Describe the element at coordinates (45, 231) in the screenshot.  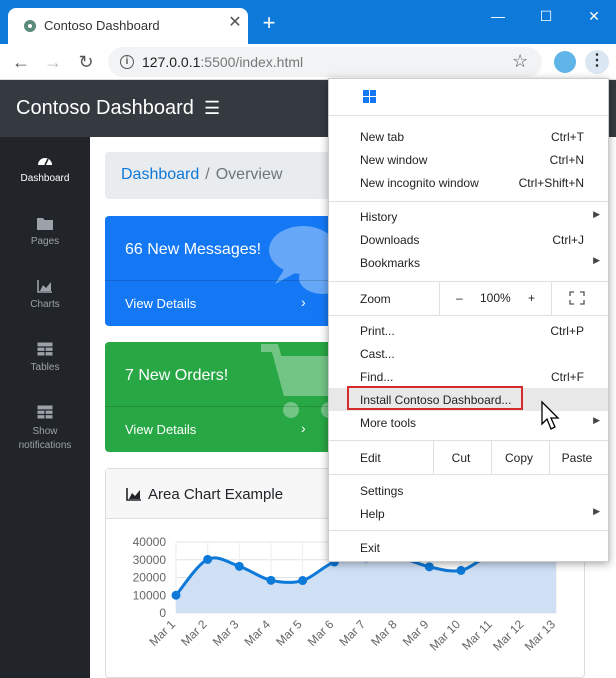
I see `sidebar-item-pages: Pages` at that location.